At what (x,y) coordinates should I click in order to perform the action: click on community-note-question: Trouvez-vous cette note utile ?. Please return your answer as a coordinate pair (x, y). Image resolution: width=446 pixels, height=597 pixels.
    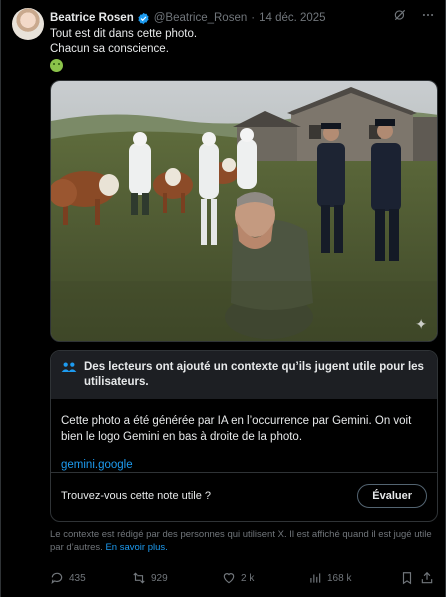
    Looking at the image, I should click on (136, 496).